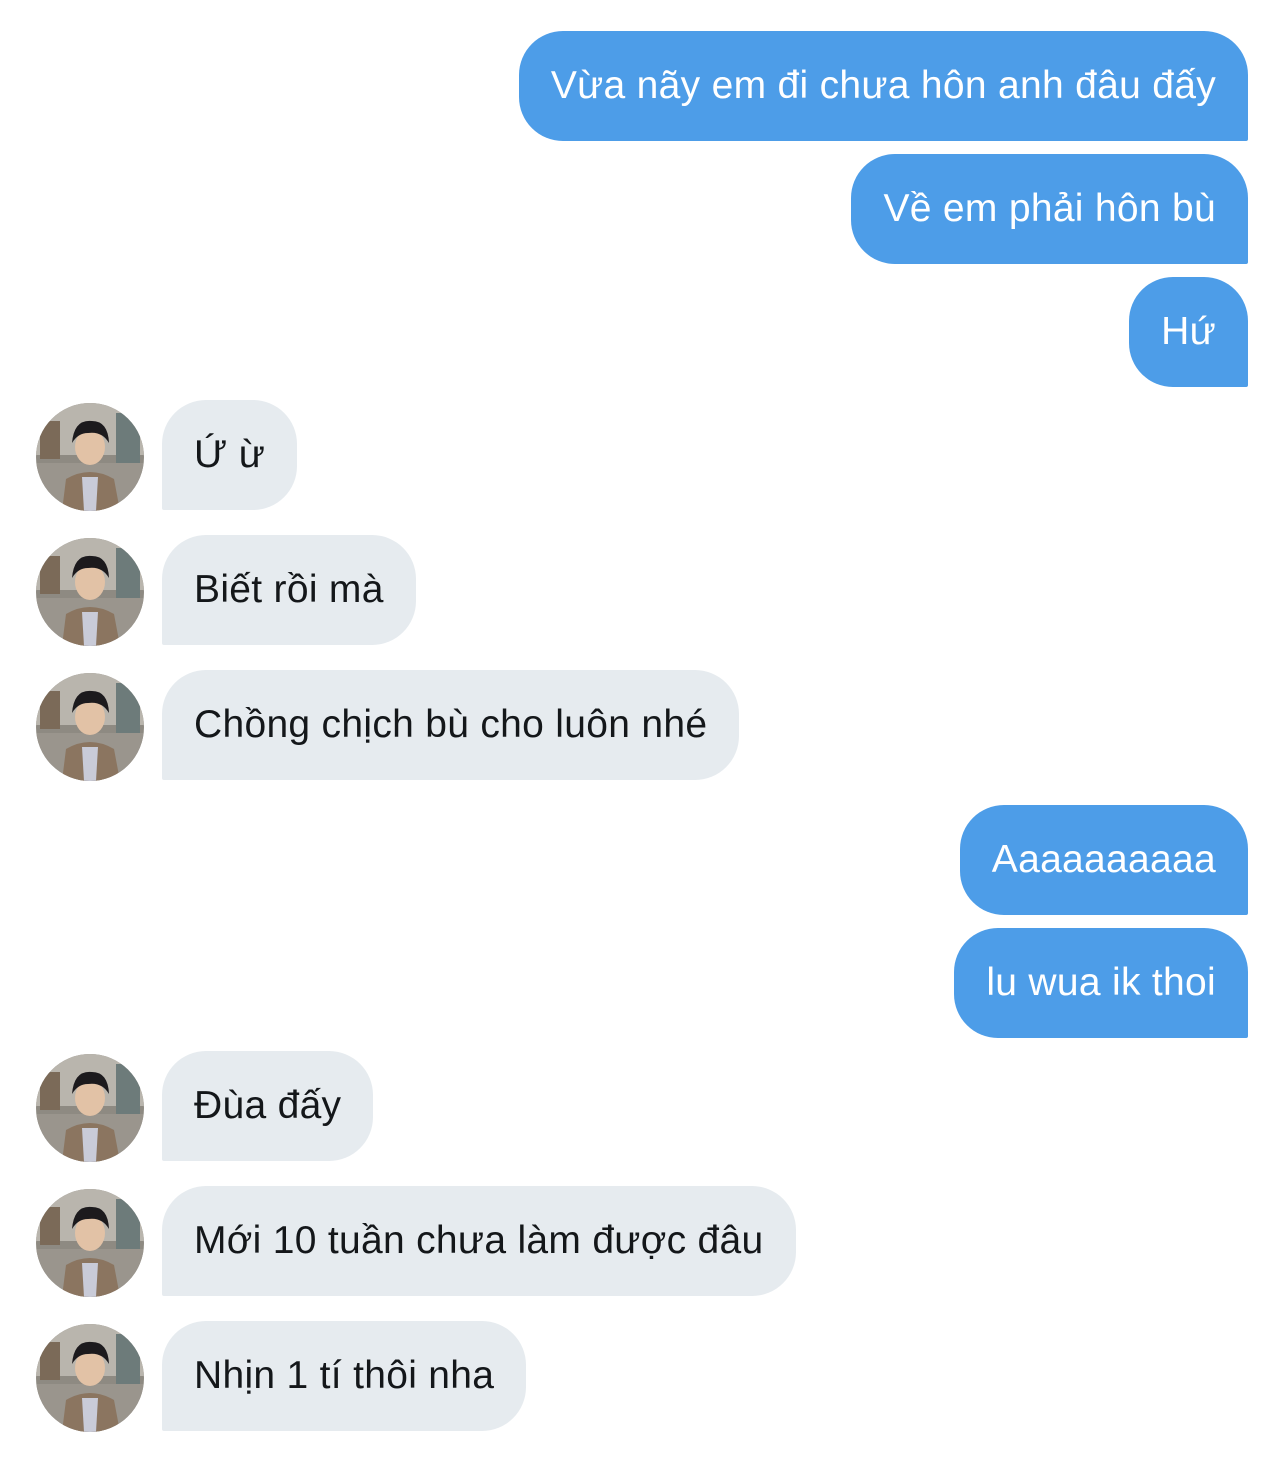  Describe the element at coordinates (642, 1106) in the screenshot. I see `message-row-received: Đùa đấy` at that location.